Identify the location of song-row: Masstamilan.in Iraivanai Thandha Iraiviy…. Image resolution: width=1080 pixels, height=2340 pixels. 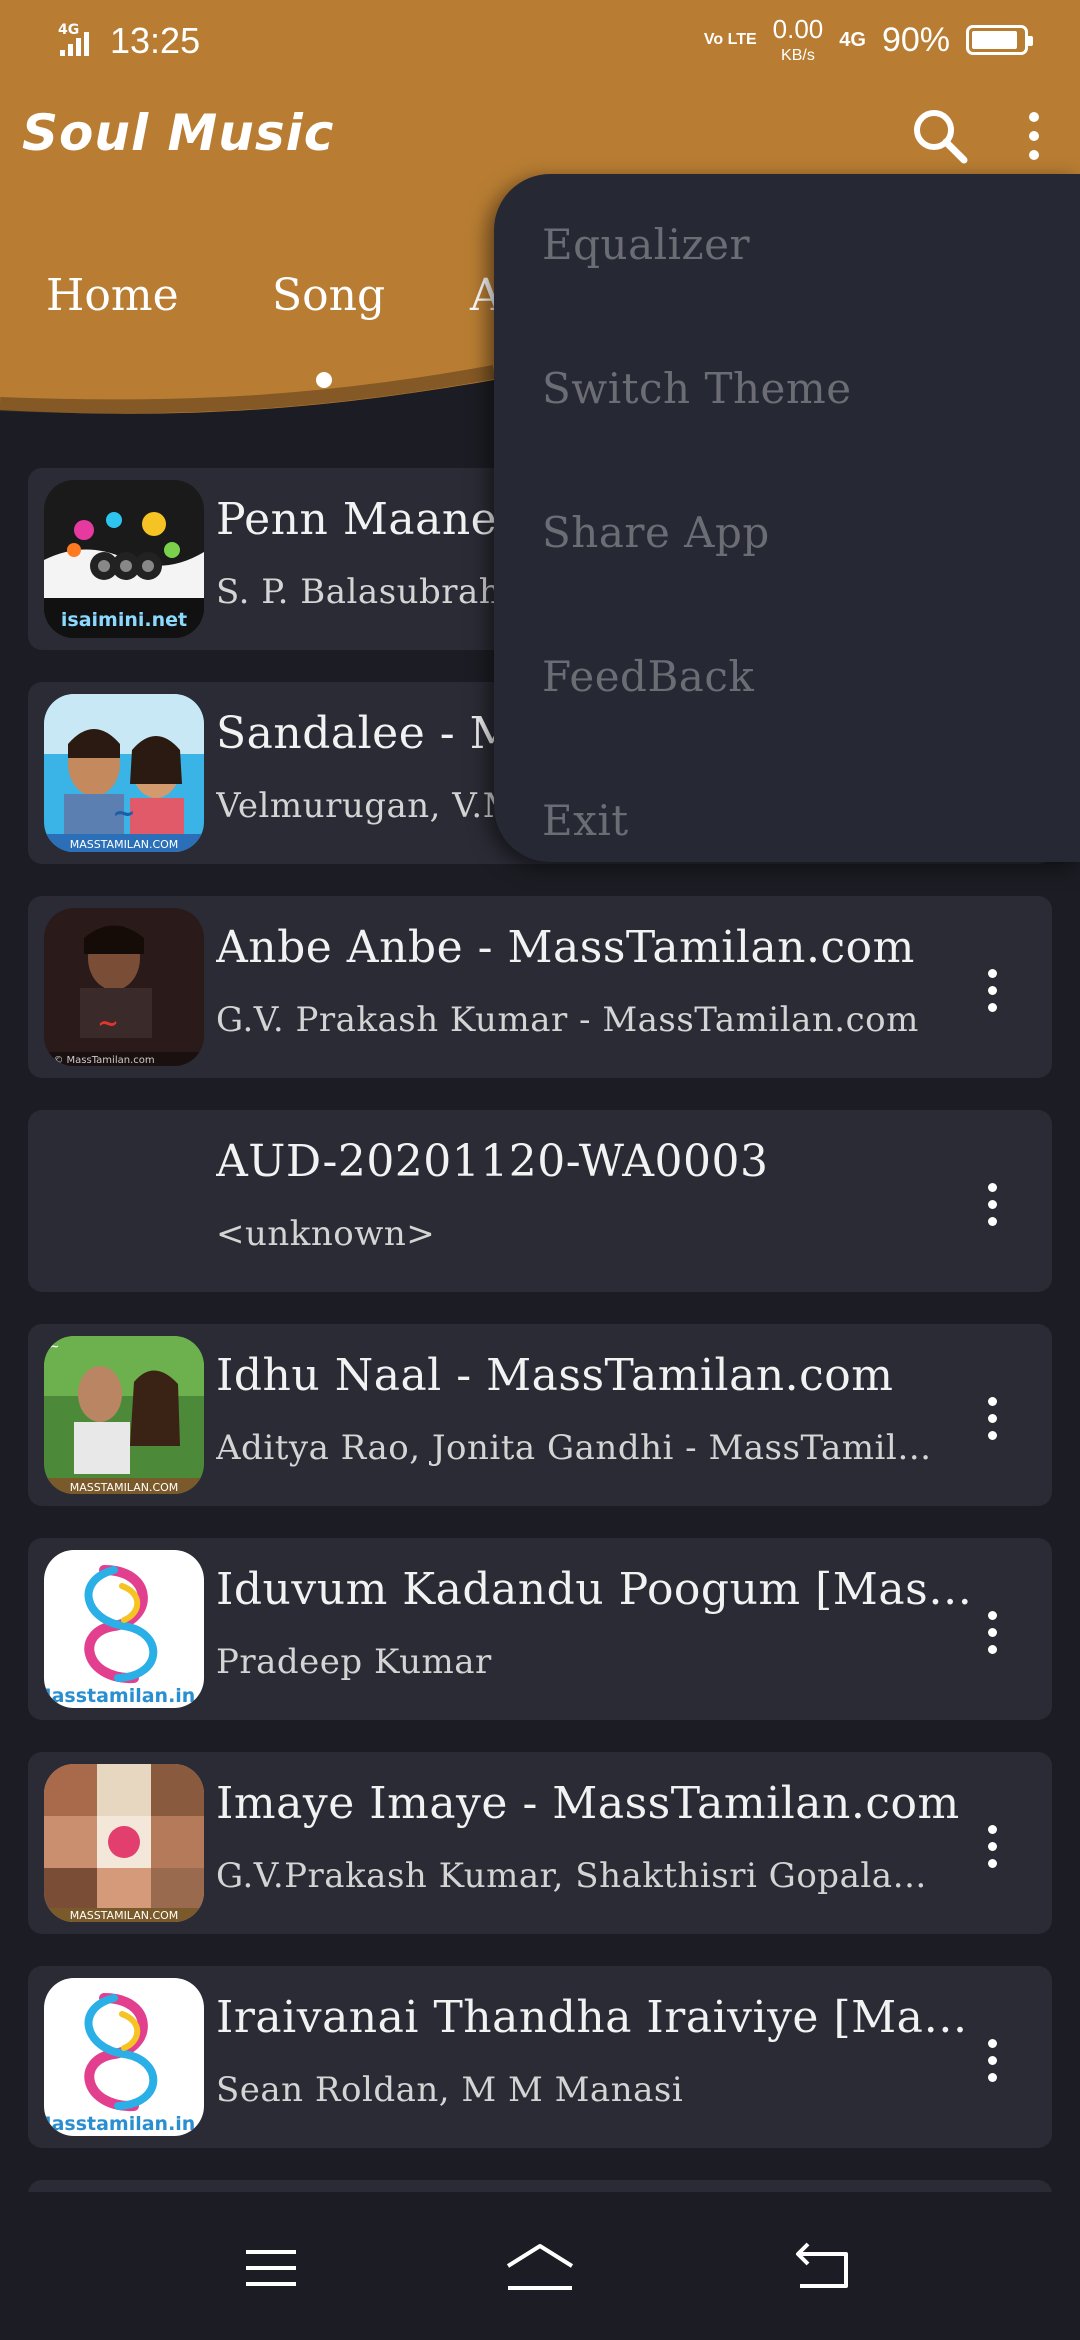
(540, 2057).